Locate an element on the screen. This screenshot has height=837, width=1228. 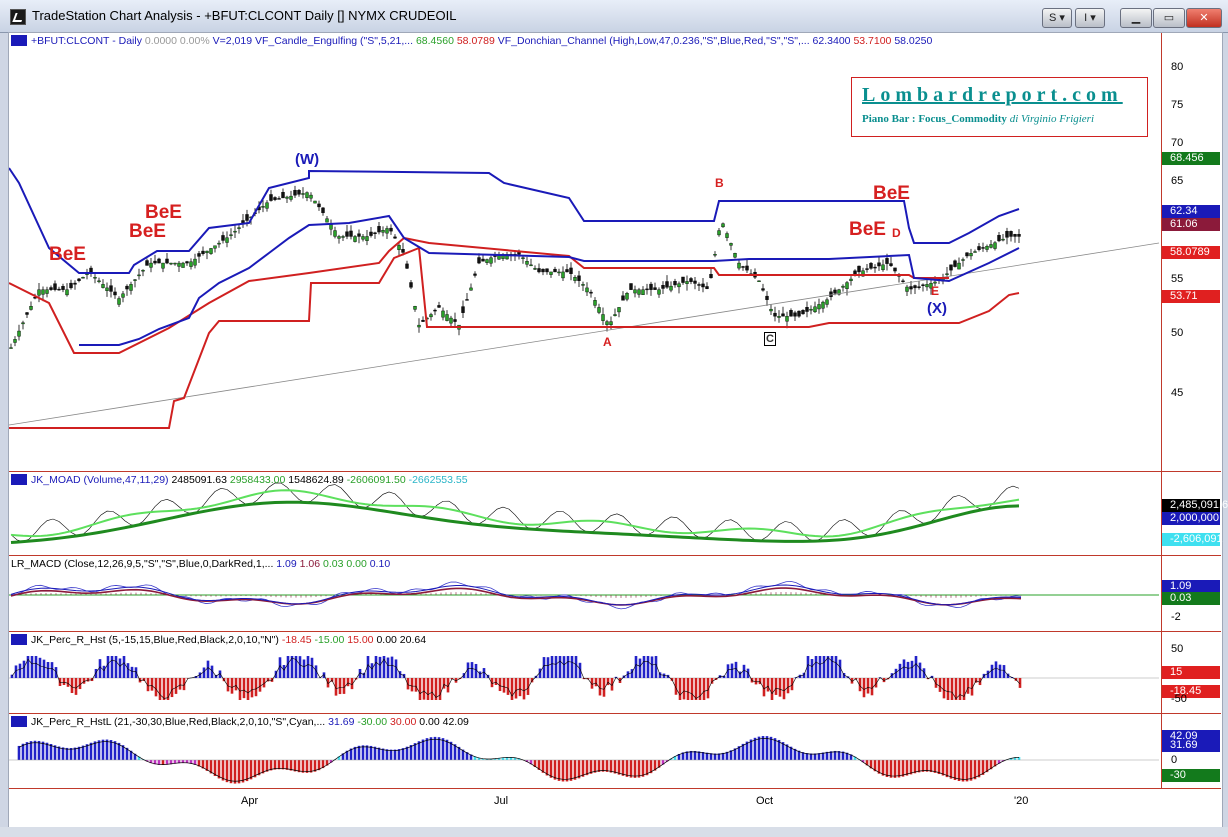
y-tick: 70 is located at coordinates (1177, 143).